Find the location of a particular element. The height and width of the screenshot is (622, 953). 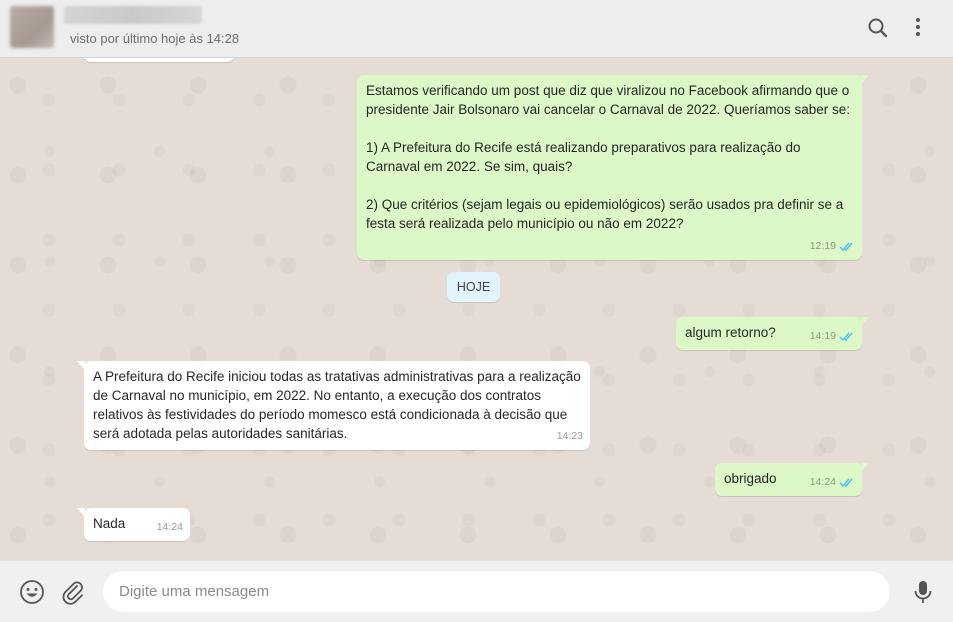

message-time: 12:19 is located at coordinates (822, 246).